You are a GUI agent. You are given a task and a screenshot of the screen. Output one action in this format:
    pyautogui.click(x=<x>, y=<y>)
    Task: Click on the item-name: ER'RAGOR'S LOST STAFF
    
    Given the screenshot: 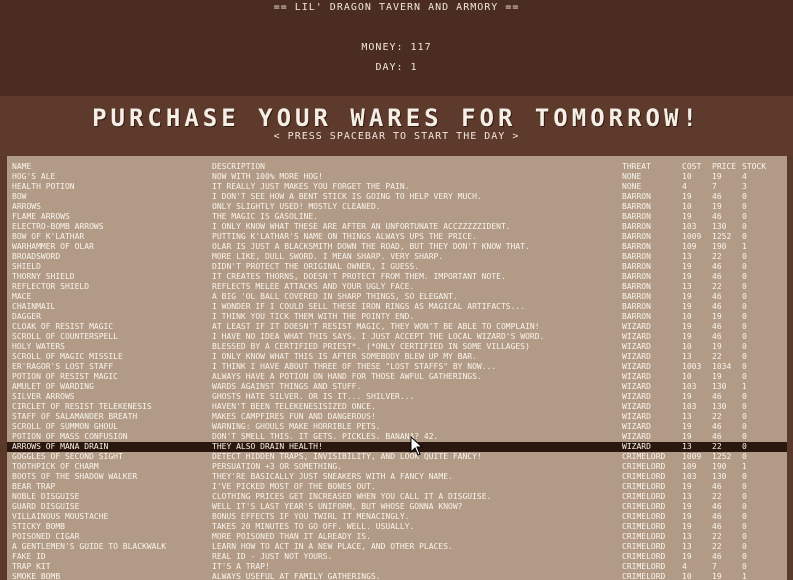 What is the action you would take?
    pyautogui.click(x=63, y=366)
    